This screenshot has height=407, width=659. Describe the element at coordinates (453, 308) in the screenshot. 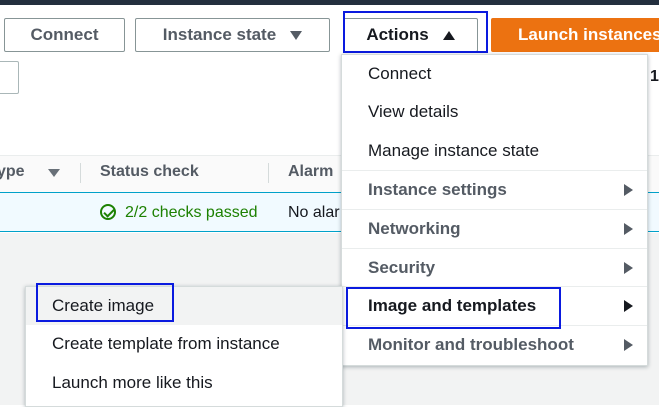

I see `image-and-templates-highlight-box` at that location.